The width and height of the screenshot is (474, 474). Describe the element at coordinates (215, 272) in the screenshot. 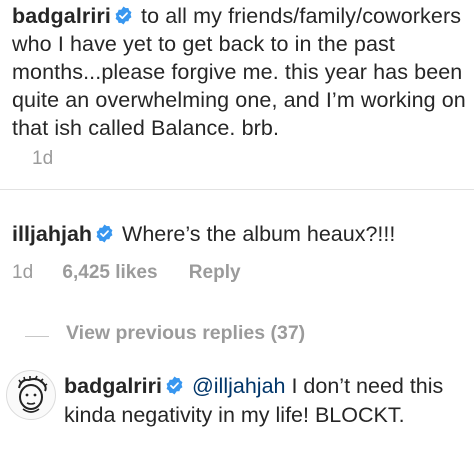

I see `reply-button: Reply` at that location.